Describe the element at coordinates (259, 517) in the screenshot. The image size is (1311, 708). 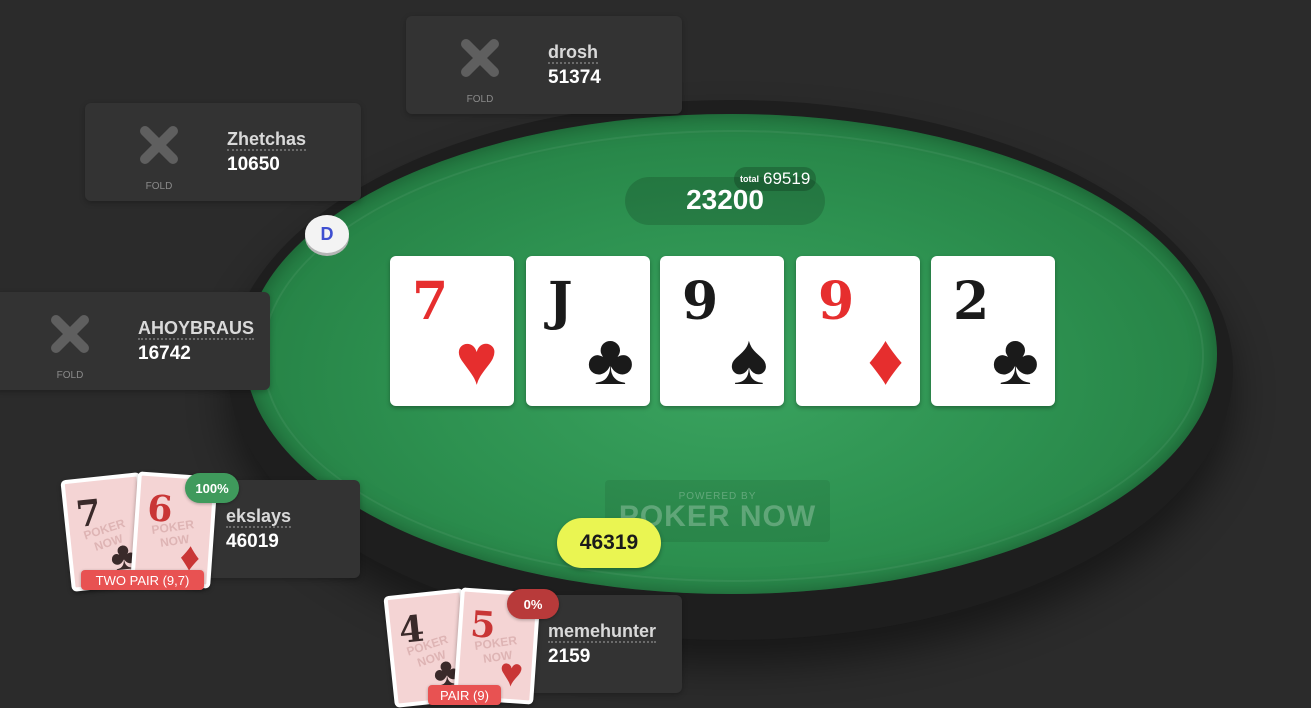
I see `player-name: ekslays` at that location.